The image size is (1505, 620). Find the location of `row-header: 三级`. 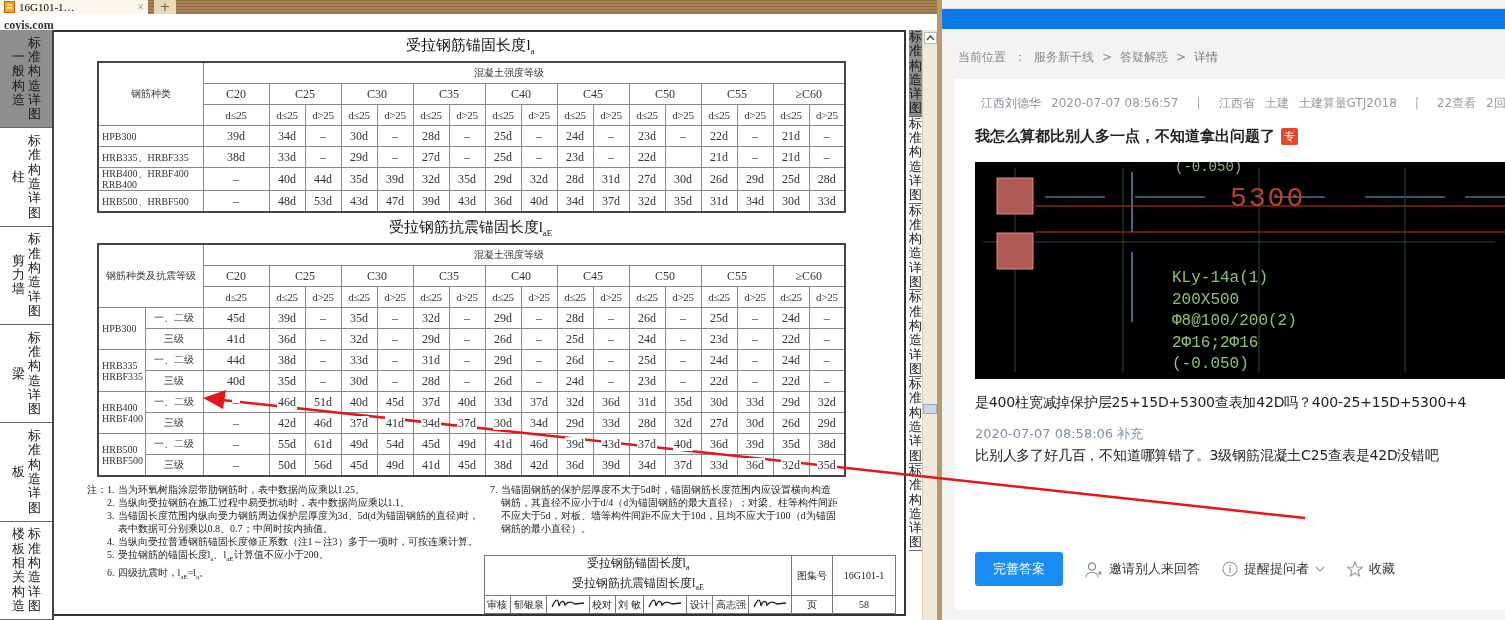

row-header: 三级 is located at coordinates (174, 423).